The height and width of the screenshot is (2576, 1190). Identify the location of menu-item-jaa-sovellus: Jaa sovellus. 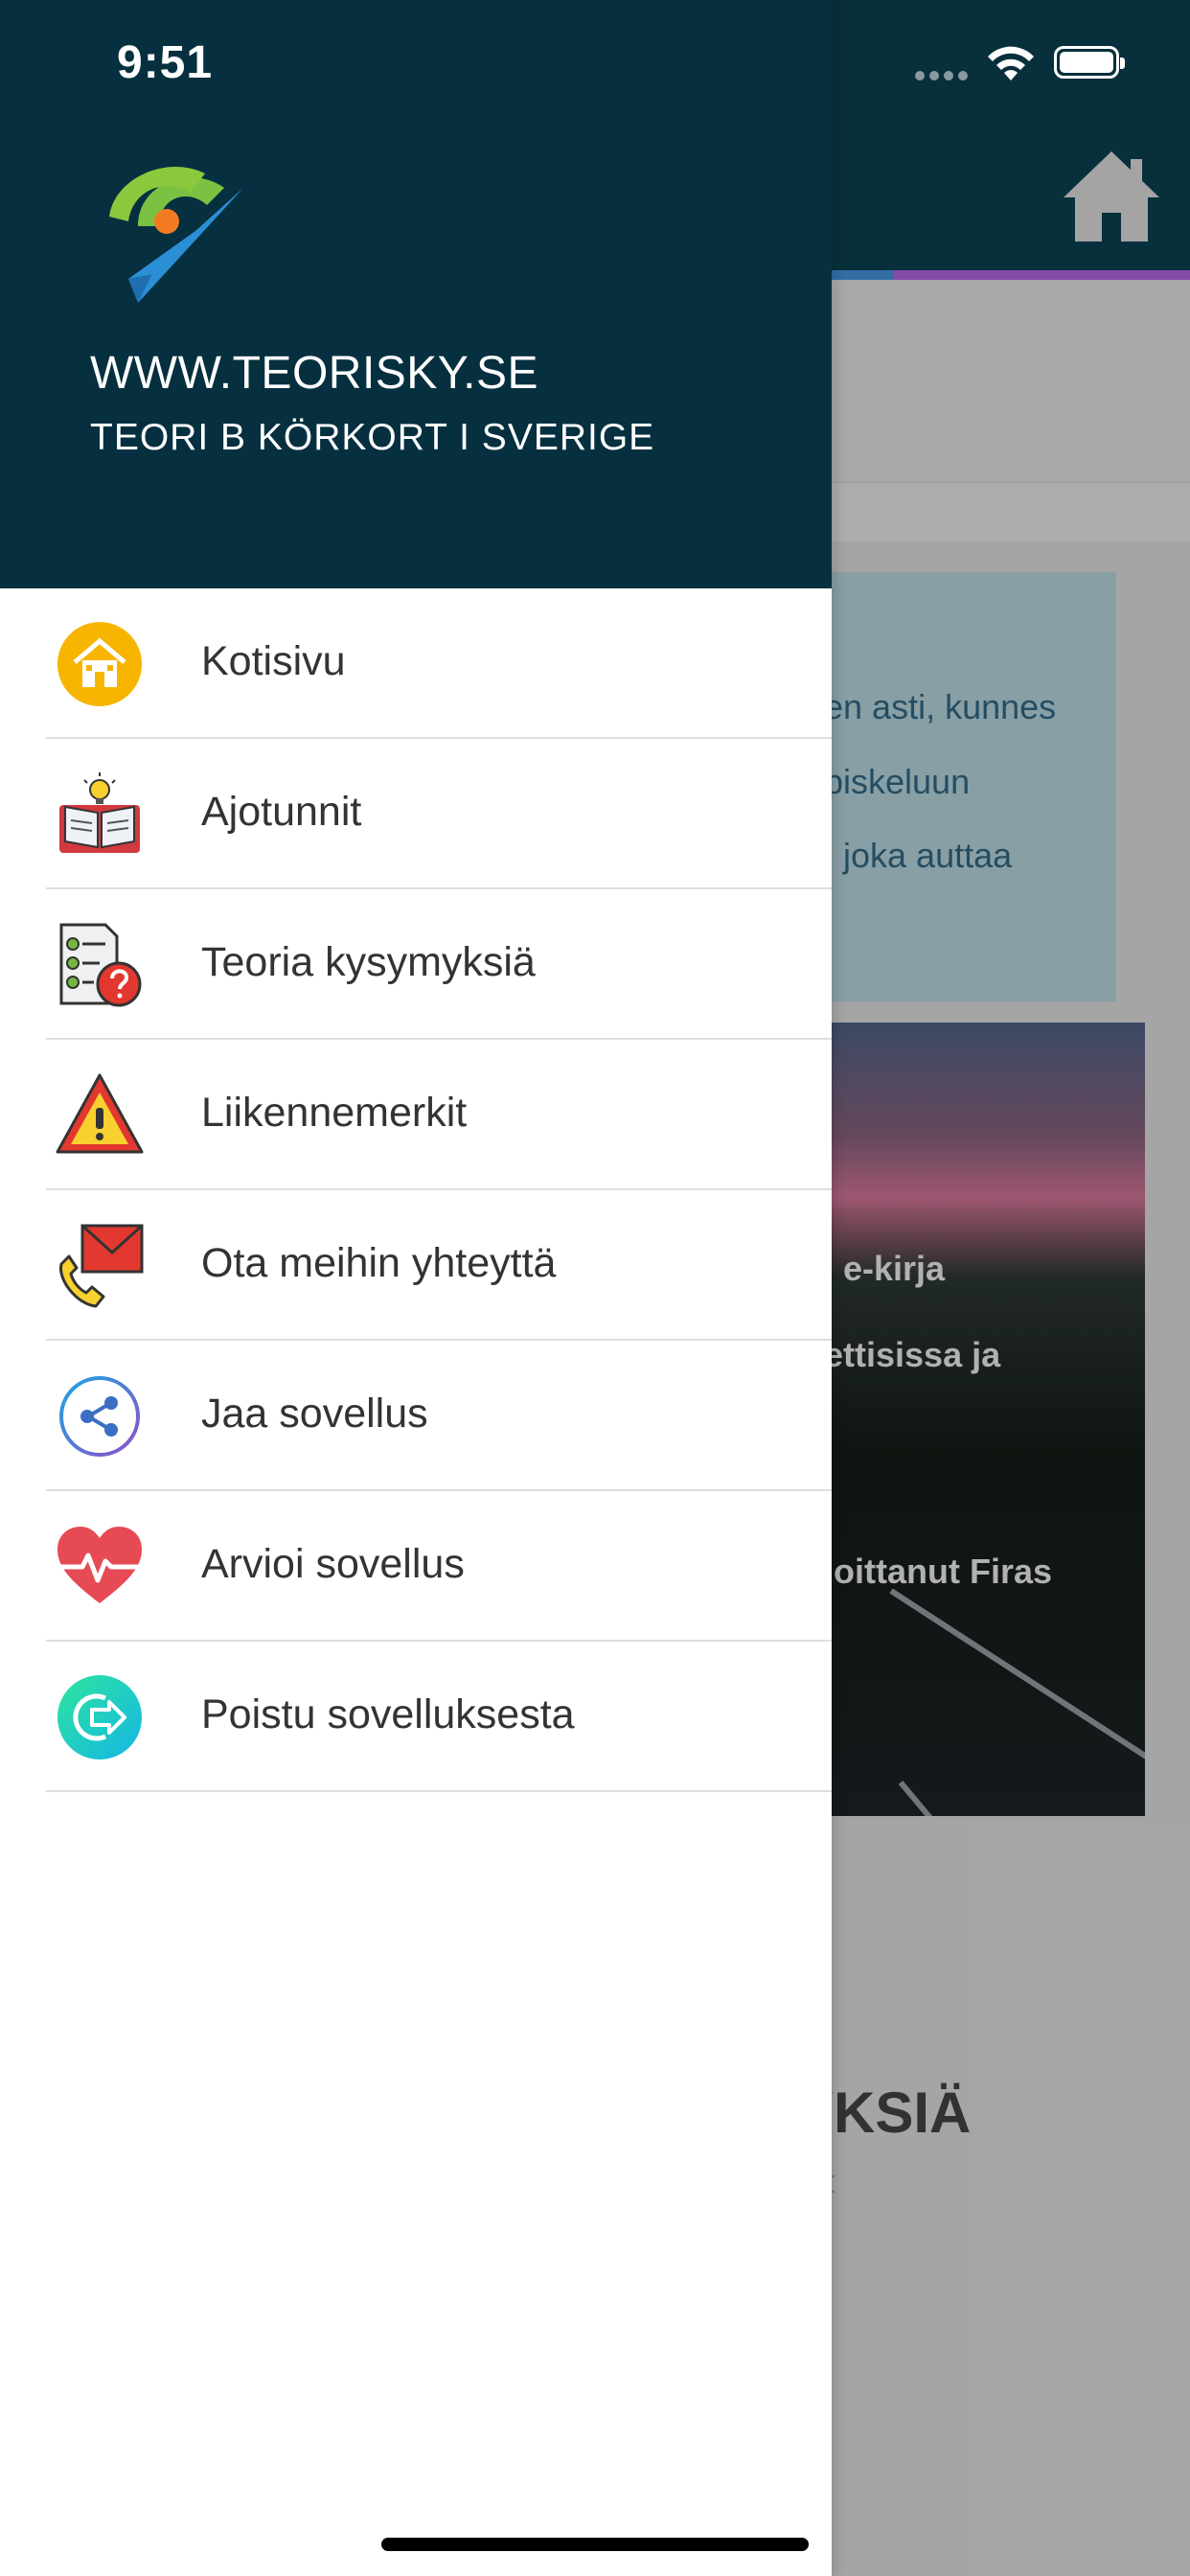
(416, 1416).